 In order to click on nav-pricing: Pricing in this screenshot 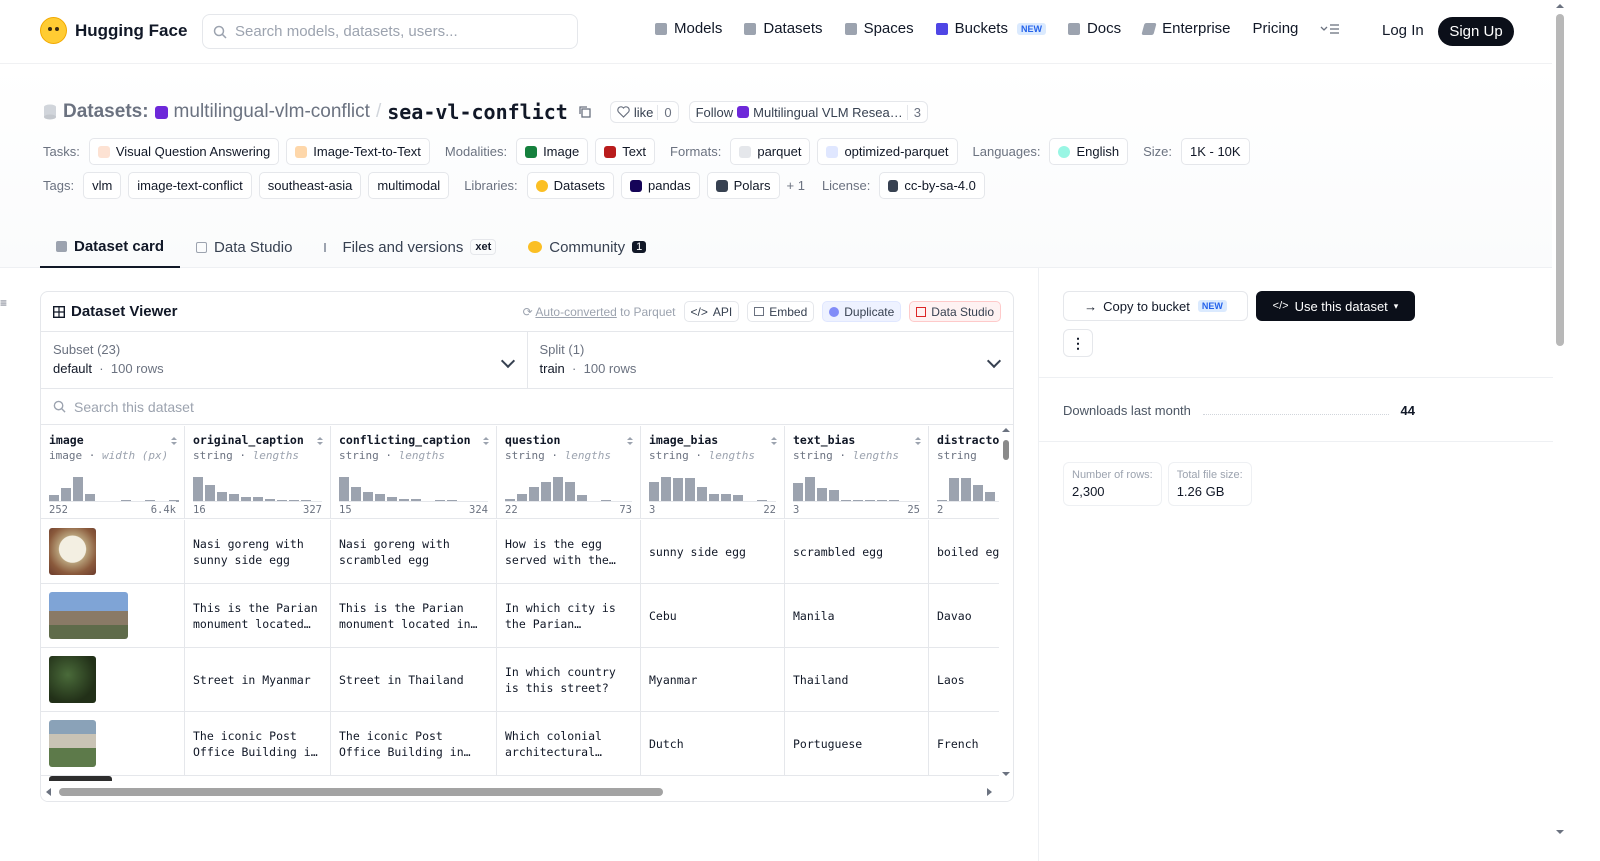, I will do `click(1276, 28)`.